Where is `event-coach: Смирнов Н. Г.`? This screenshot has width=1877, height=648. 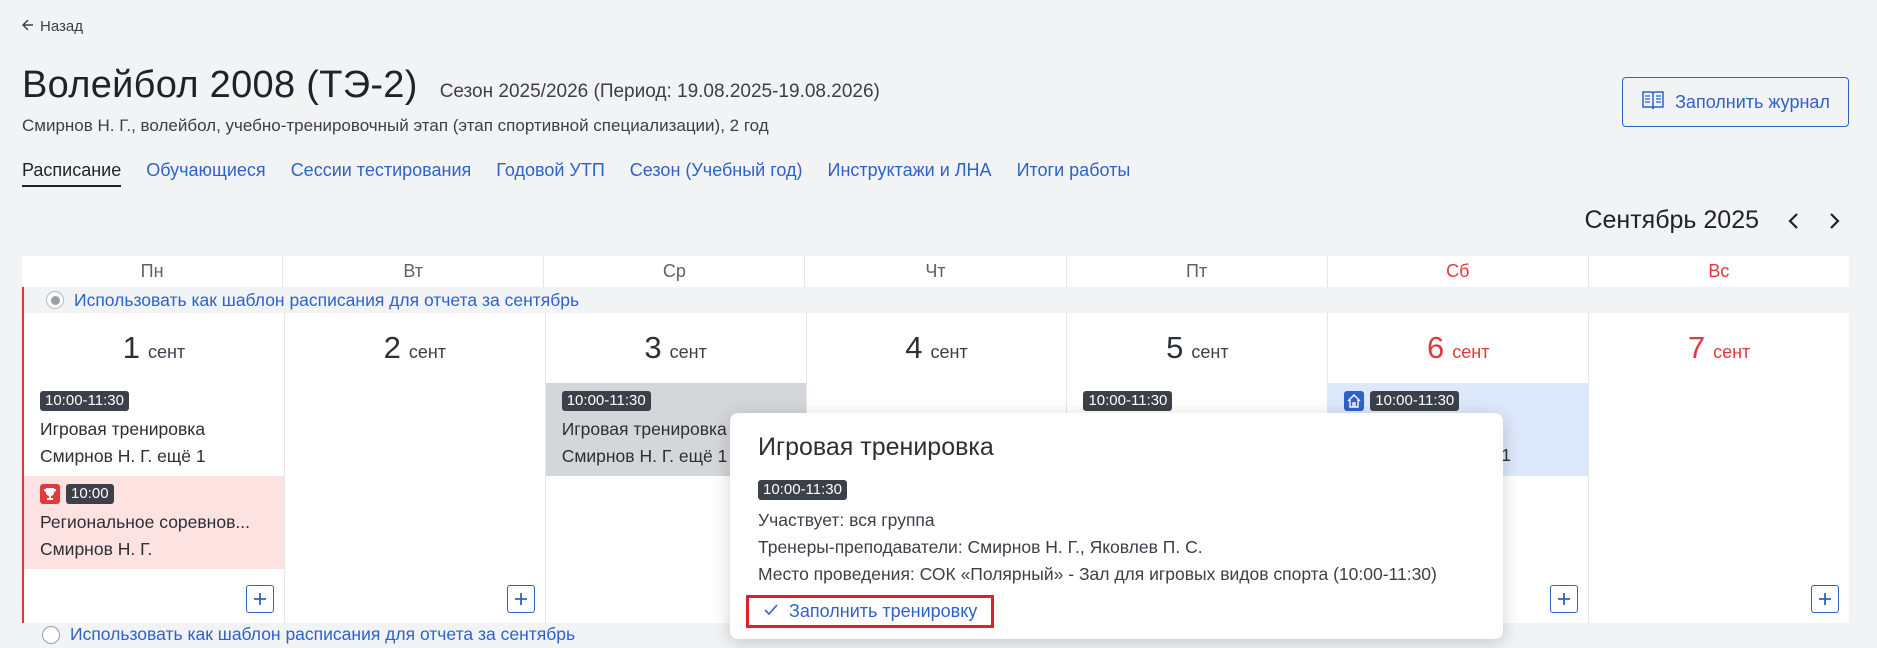 event-coach: Смирнов Н. Г. is located at coordinates (96, 549).